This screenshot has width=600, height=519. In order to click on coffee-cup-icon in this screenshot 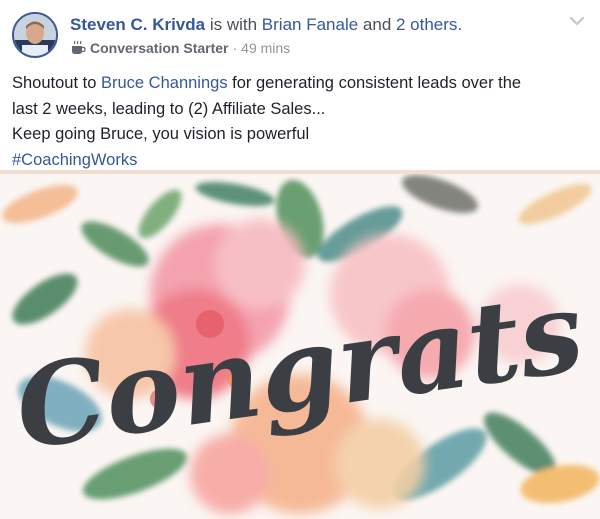, I will do `click(79, 47)`.